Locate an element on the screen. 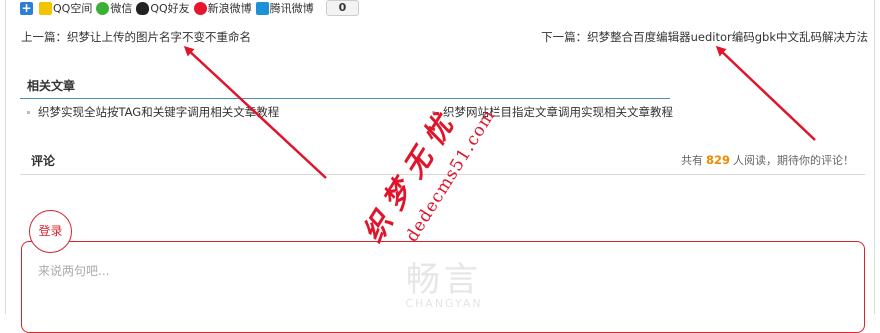 This screenshot has height=333, width=880. right-border is located at coordinates (874, 157).